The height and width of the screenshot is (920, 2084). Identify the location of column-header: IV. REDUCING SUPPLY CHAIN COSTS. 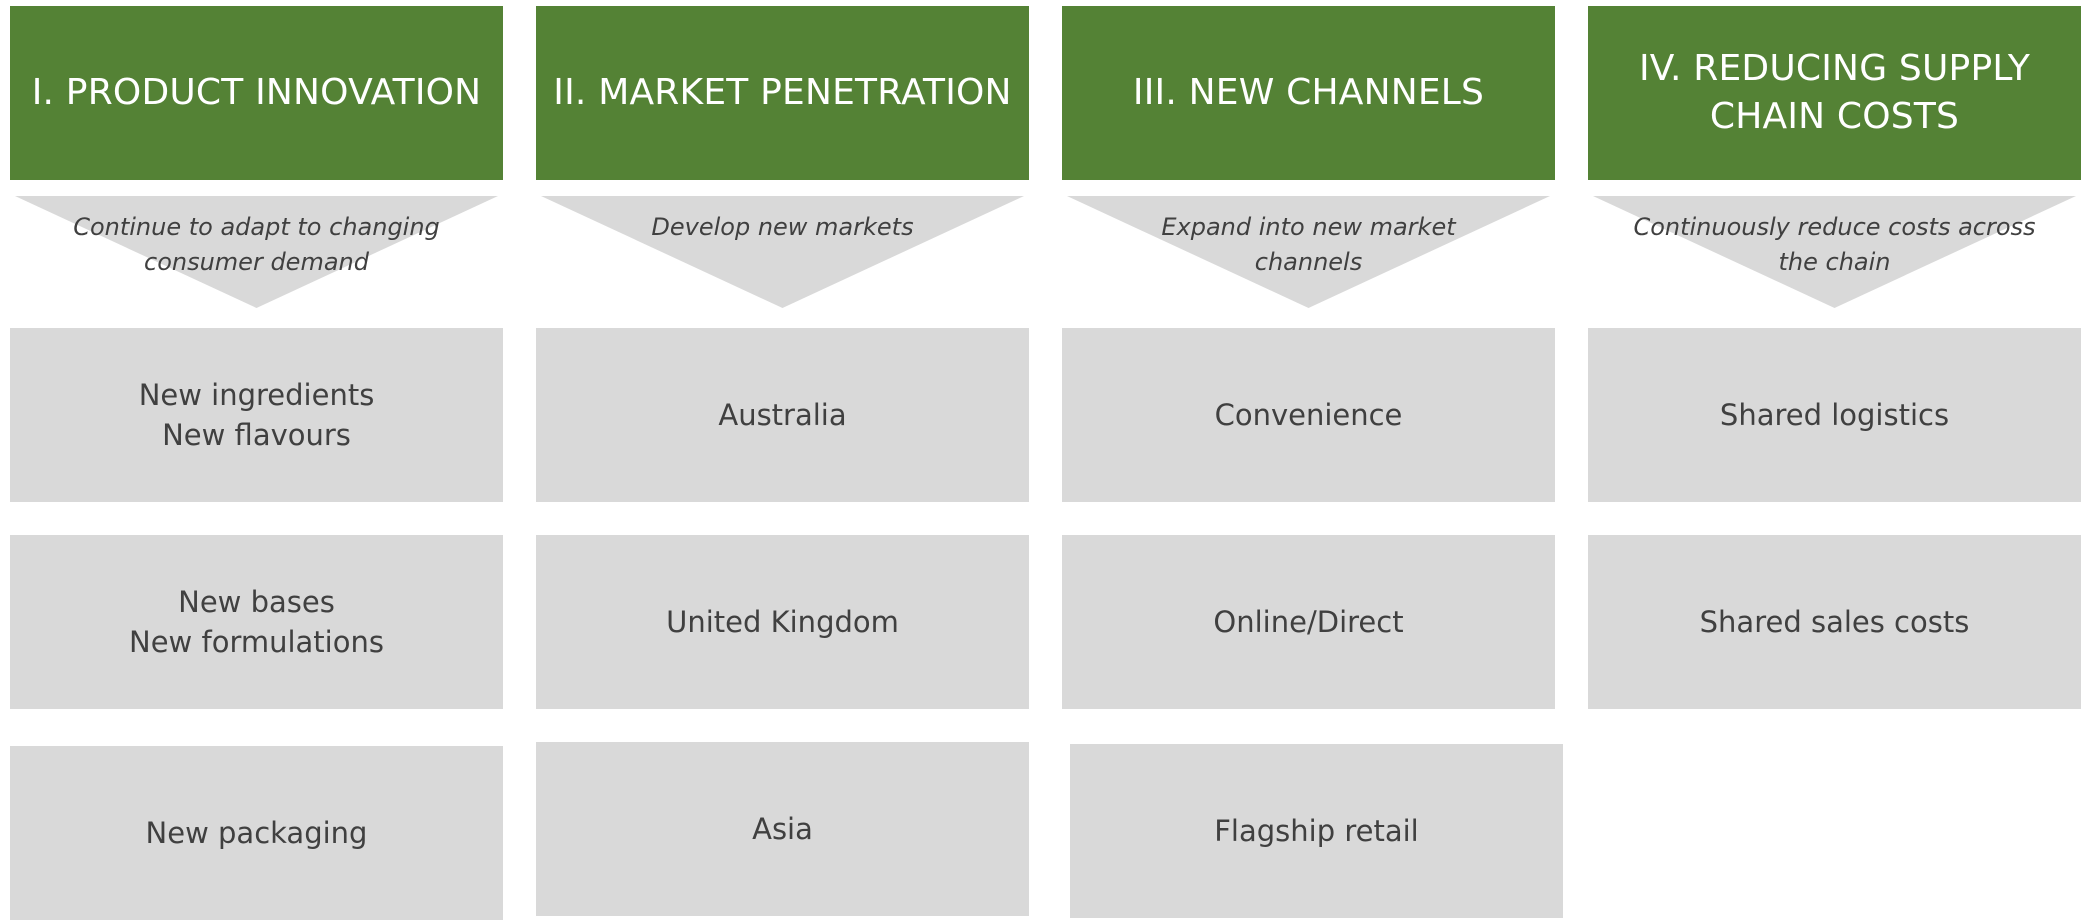
(1834, 93).